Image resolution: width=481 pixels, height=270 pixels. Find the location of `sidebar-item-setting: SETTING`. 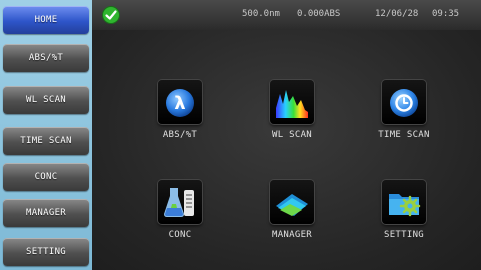

sidebar-item-setting: SETTING is located at coordinates (46, 252).